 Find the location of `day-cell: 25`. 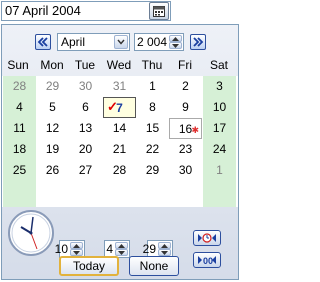

day-cell: 25 is located at coordinates (19, 170).